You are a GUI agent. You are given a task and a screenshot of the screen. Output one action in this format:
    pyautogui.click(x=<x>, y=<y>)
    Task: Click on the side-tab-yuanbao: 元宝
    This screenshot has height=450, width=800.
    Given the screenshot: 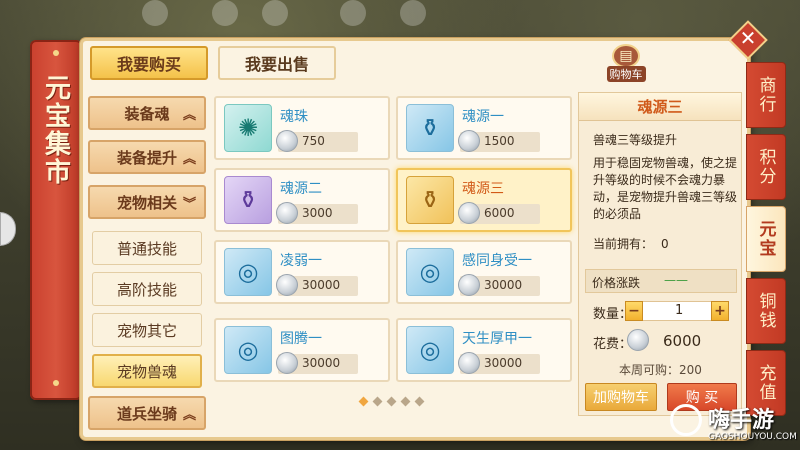 What is the action you would take?
    pyautogui.click(x=766, y=239)
    